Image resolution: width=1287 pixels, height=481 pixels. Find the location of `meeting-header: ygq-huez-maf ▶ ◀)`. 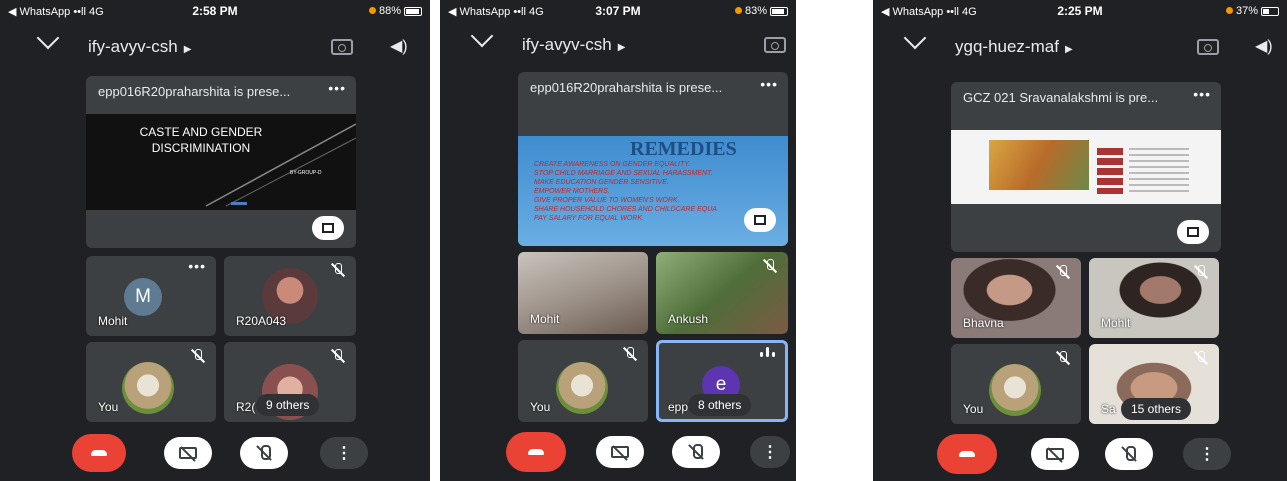

meeting-header: ygq-huez-maf ▶ ◀) is located at coordinates (1080, 45).